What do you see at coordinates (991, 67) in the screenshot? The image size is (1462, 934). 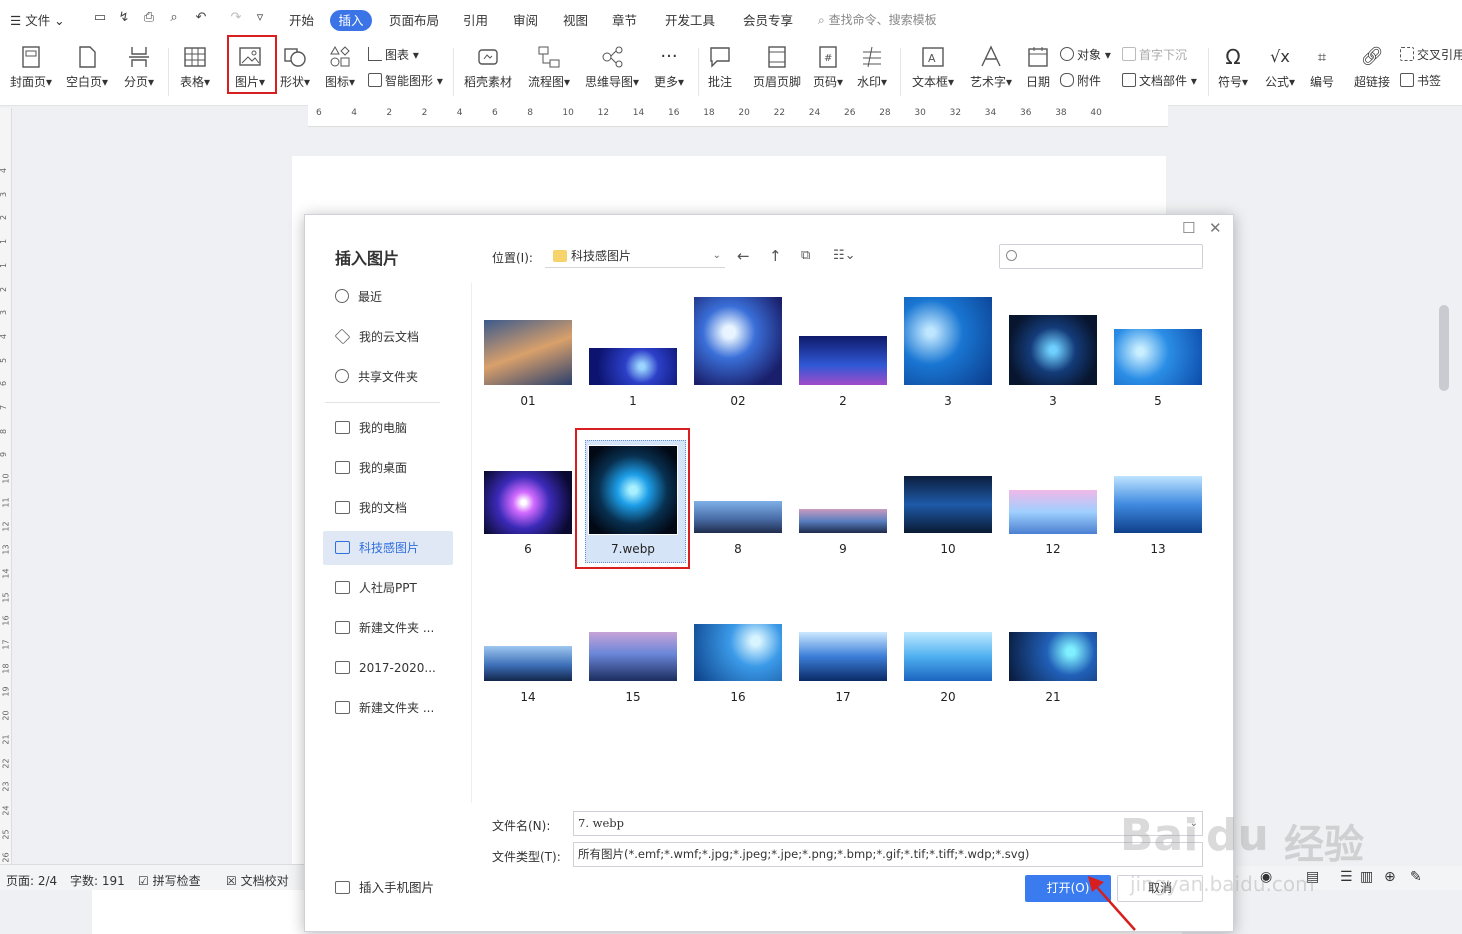 I see `word-art-button: 艺术字▾` at bounding box center [991, 67].